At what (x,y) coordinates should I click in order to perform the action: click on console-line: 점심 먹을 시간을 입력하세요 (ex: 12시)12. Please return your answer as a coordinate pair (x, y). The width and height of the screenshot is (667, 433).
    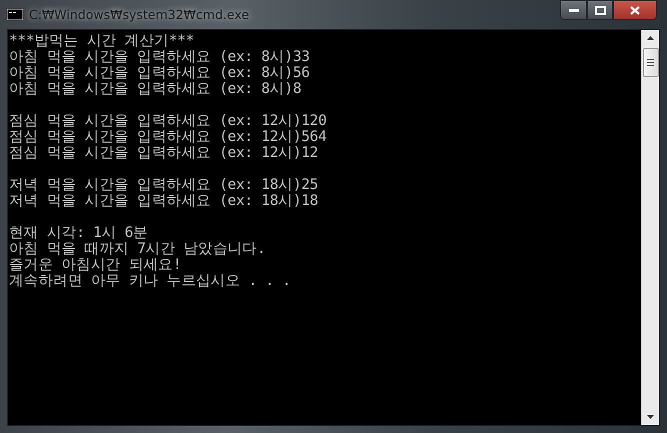
    Looking at the image, I should click on (164, 153).